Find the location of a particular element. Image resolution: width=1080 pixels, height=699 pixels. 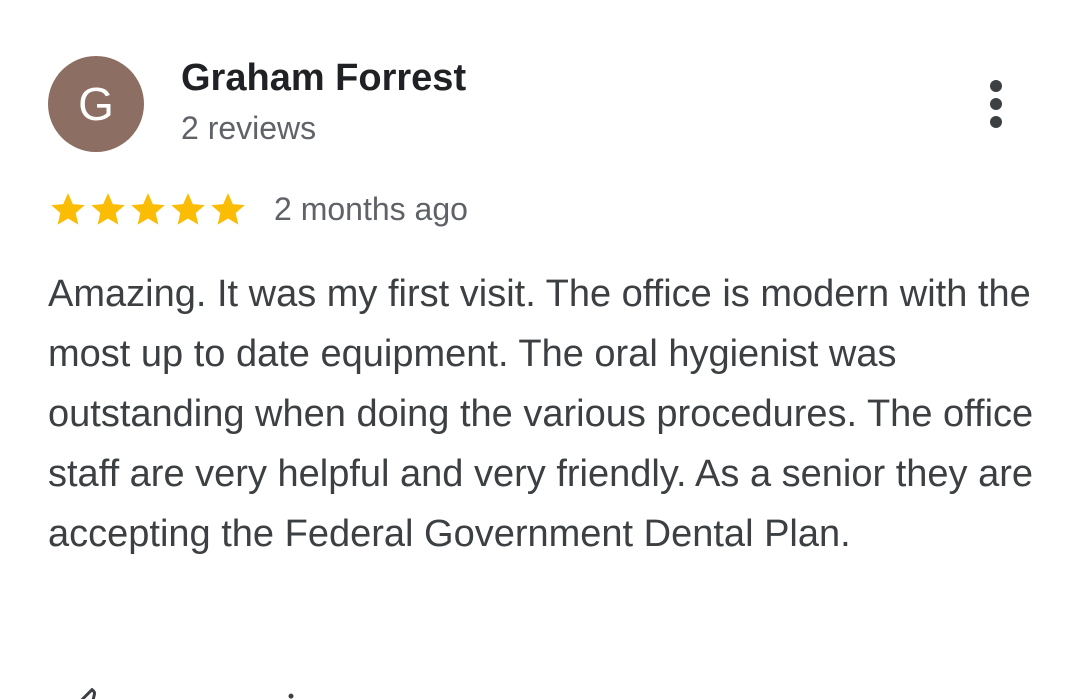

thumb-up-icon is located at coordinates (90, 693).